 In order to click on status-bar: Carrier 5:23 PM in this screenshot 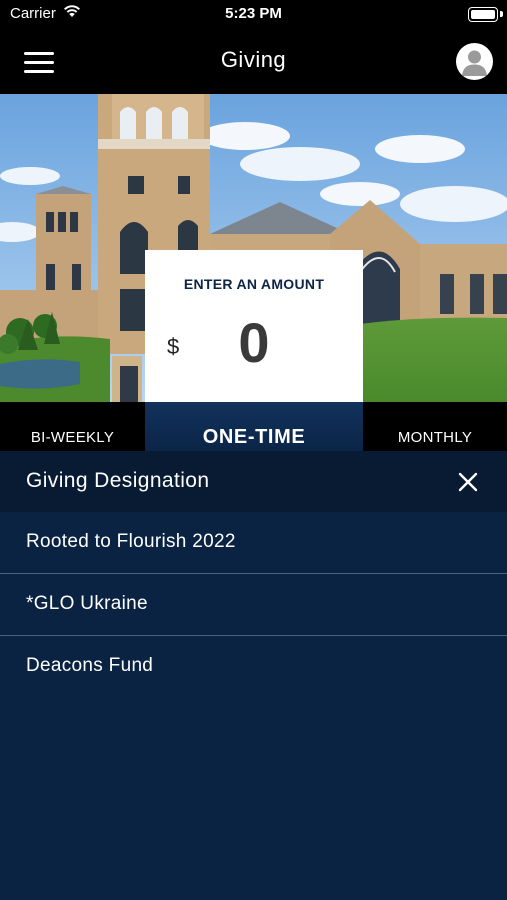, I will do `click(253, 15)`.